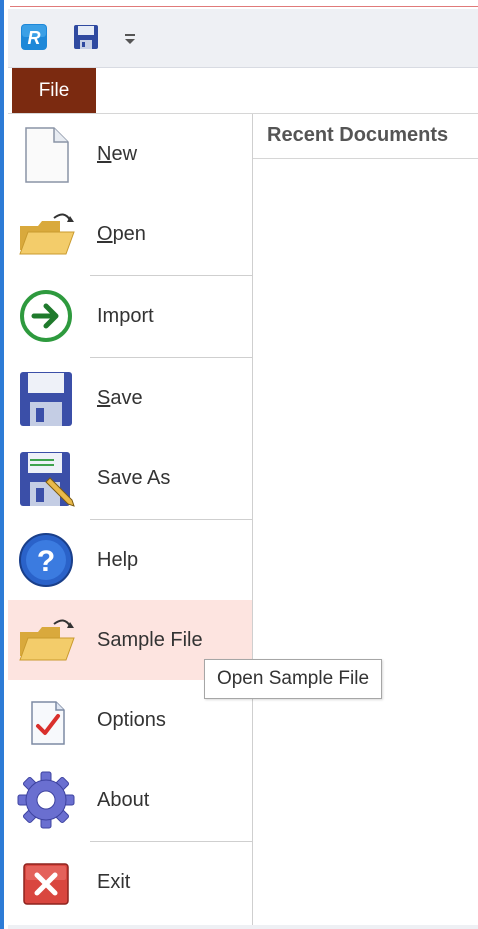 Image resolution: width=478 pixels, height=929 pixels. I want to click on svg-text: R, so click(34, 38).